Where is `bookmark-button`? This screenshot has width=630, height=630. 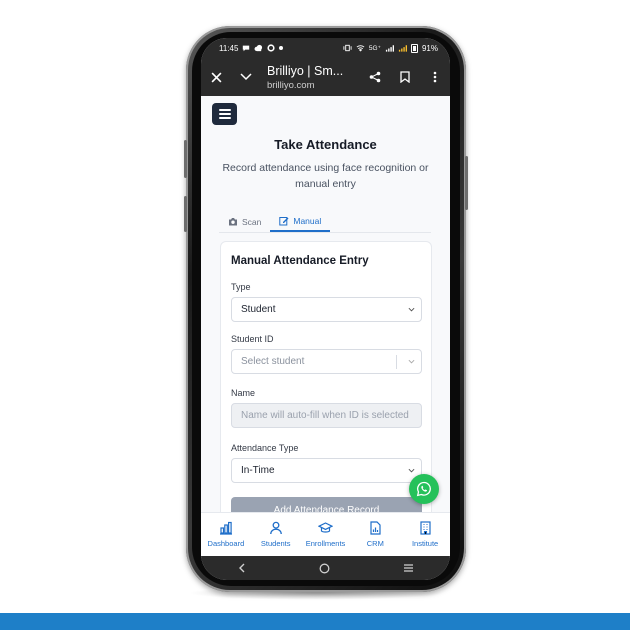 bookmark-button is located at coordinates (405, 77).